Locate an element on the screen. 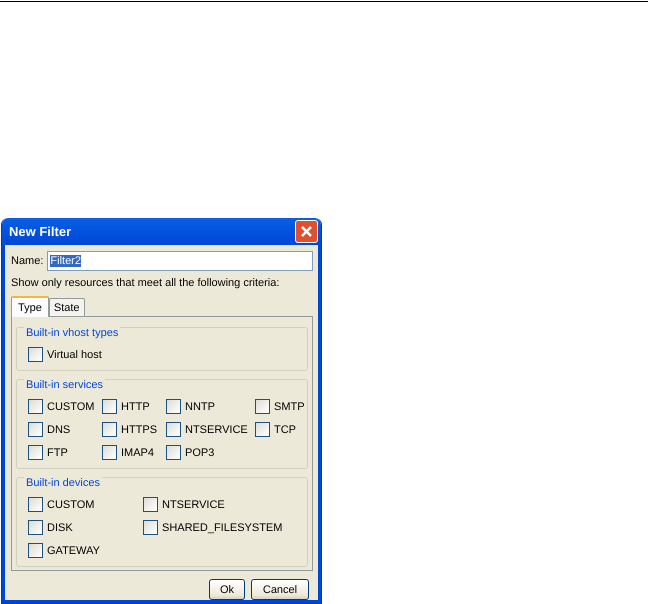 This screenshot has height=604, width=648. checkbox-label: TCP is located at coordinates (285, 430).